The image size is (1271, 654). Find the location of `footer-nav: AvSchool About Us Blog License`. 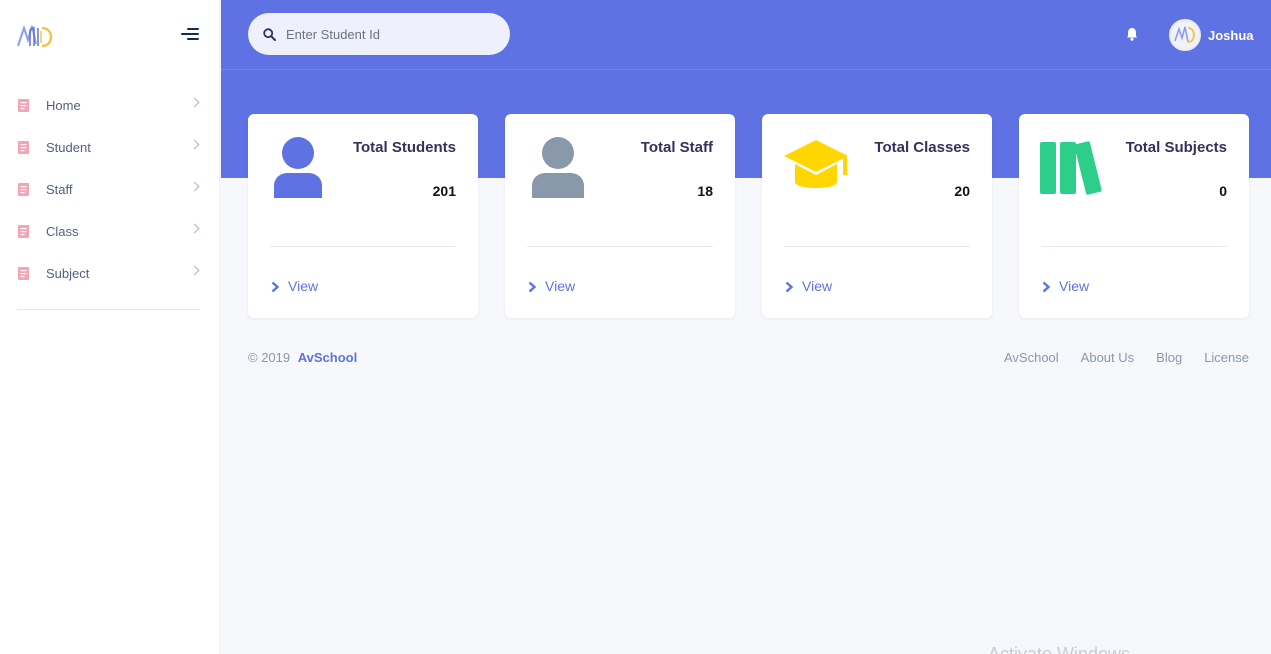

footer-nav: AvSchool About Us Blog License is located at coordinates (1115, 357).